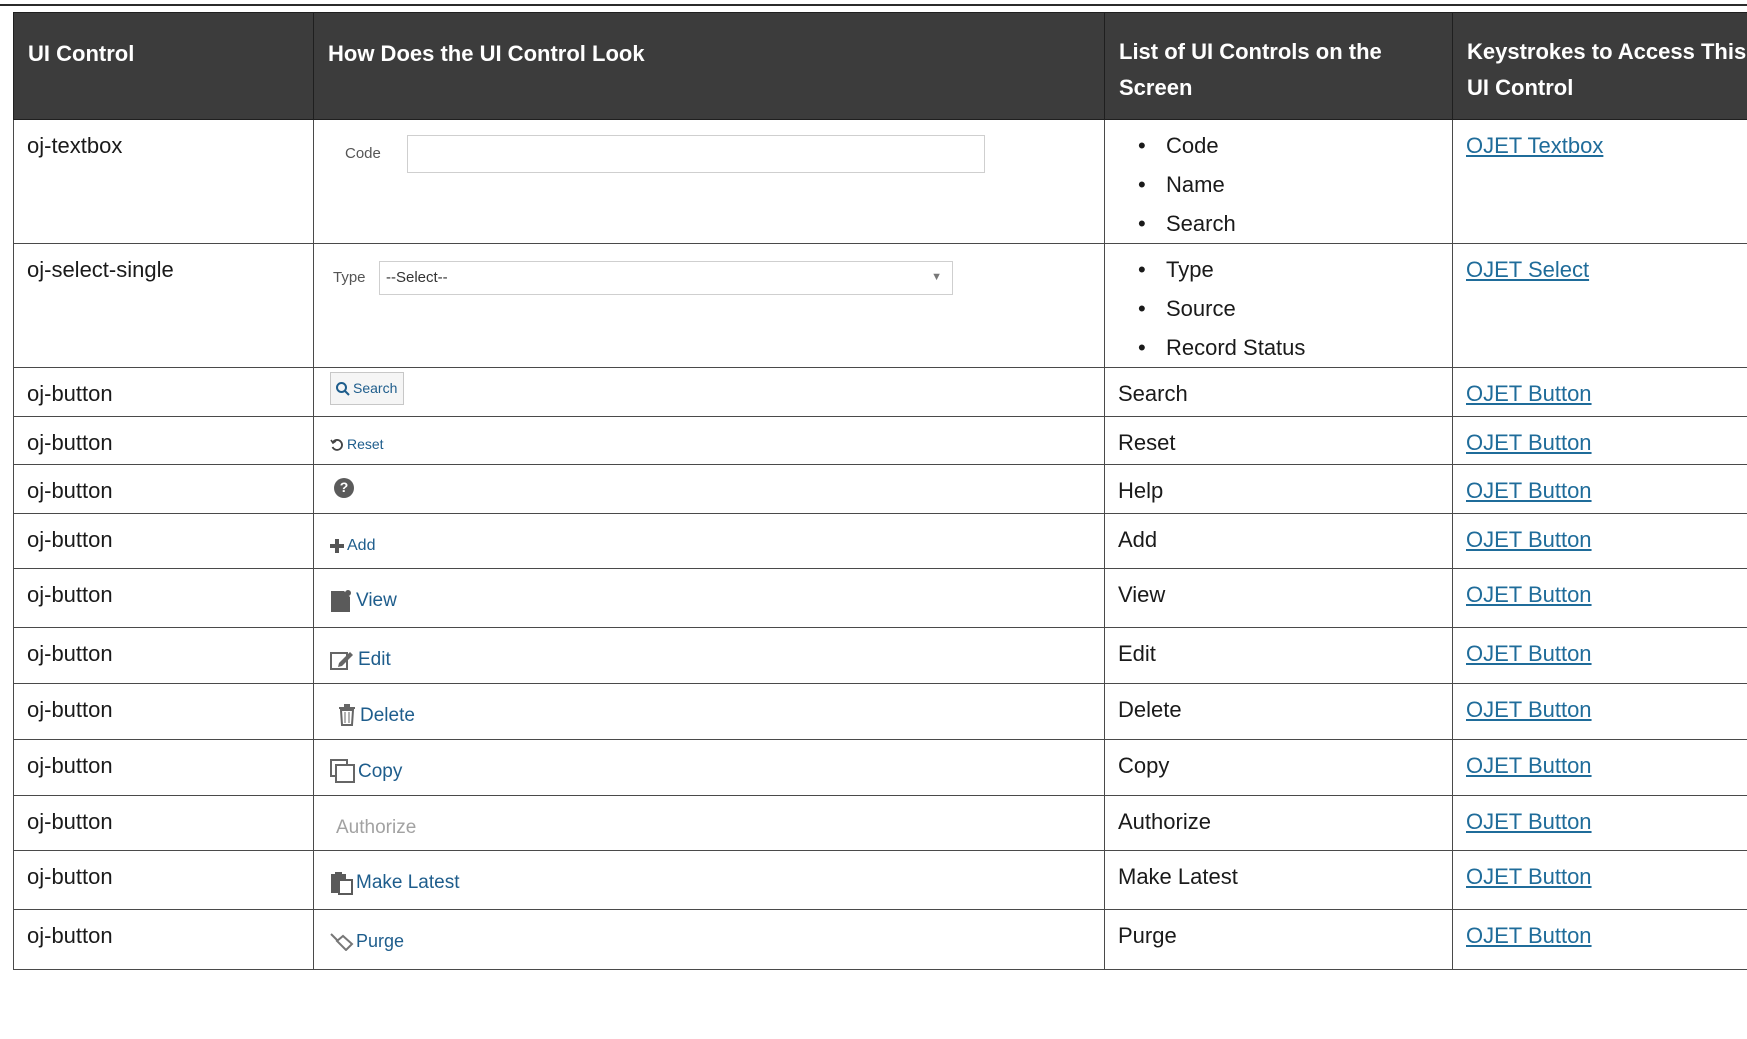 The height and width of the screenshot is (1039, 1747). Describe the element at coordinates (1278, 823) in the screenshot. I see `control-list-text: Authorize` at that location.